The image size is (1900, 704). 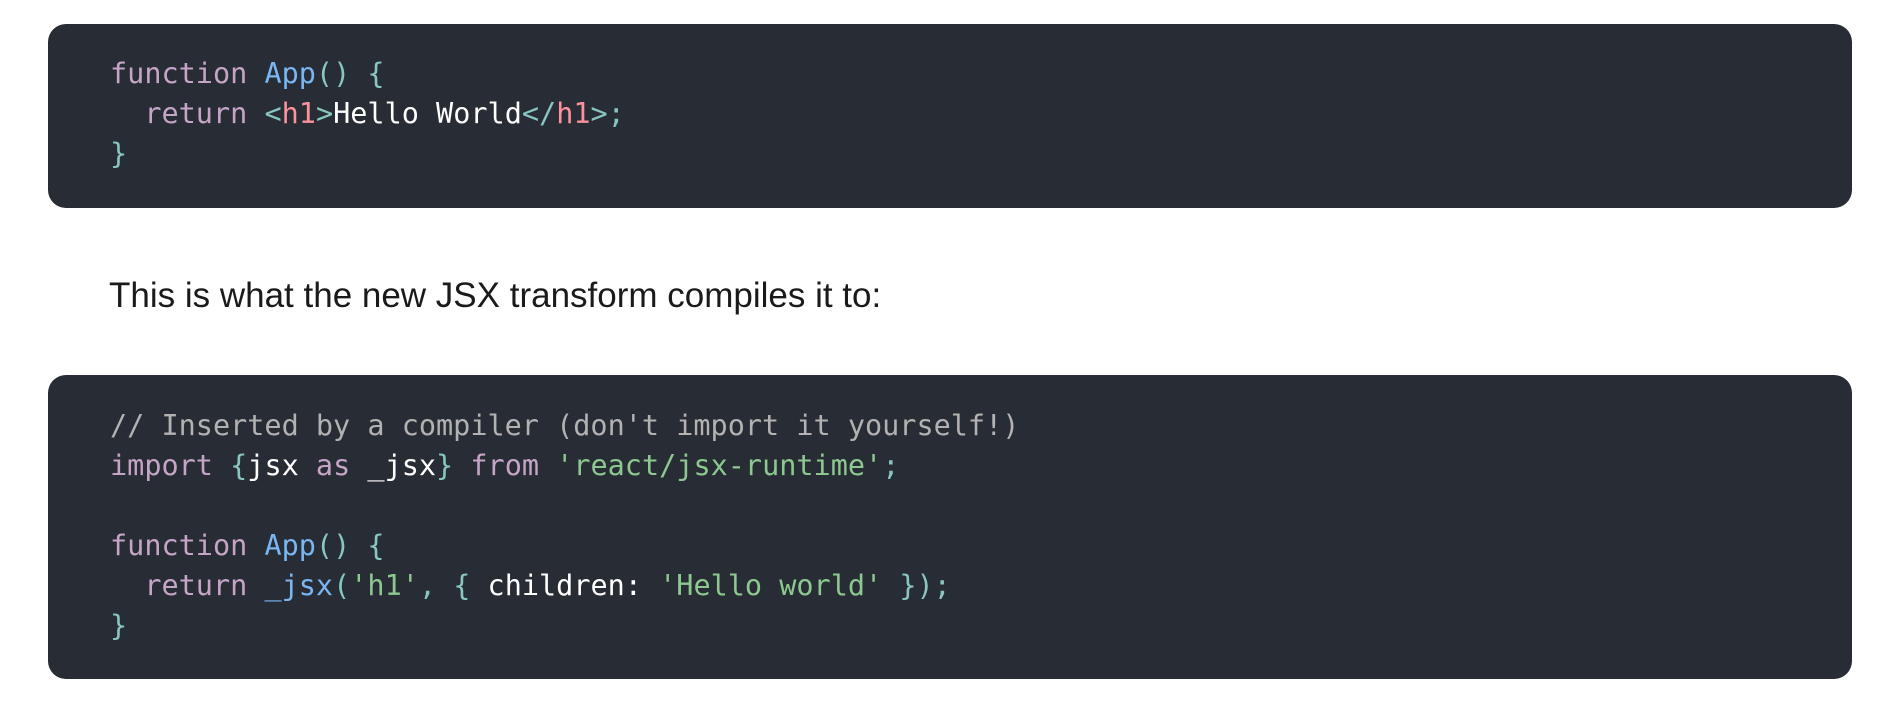 I want to click on code-token-punct: >, so click(x=324, y=113).